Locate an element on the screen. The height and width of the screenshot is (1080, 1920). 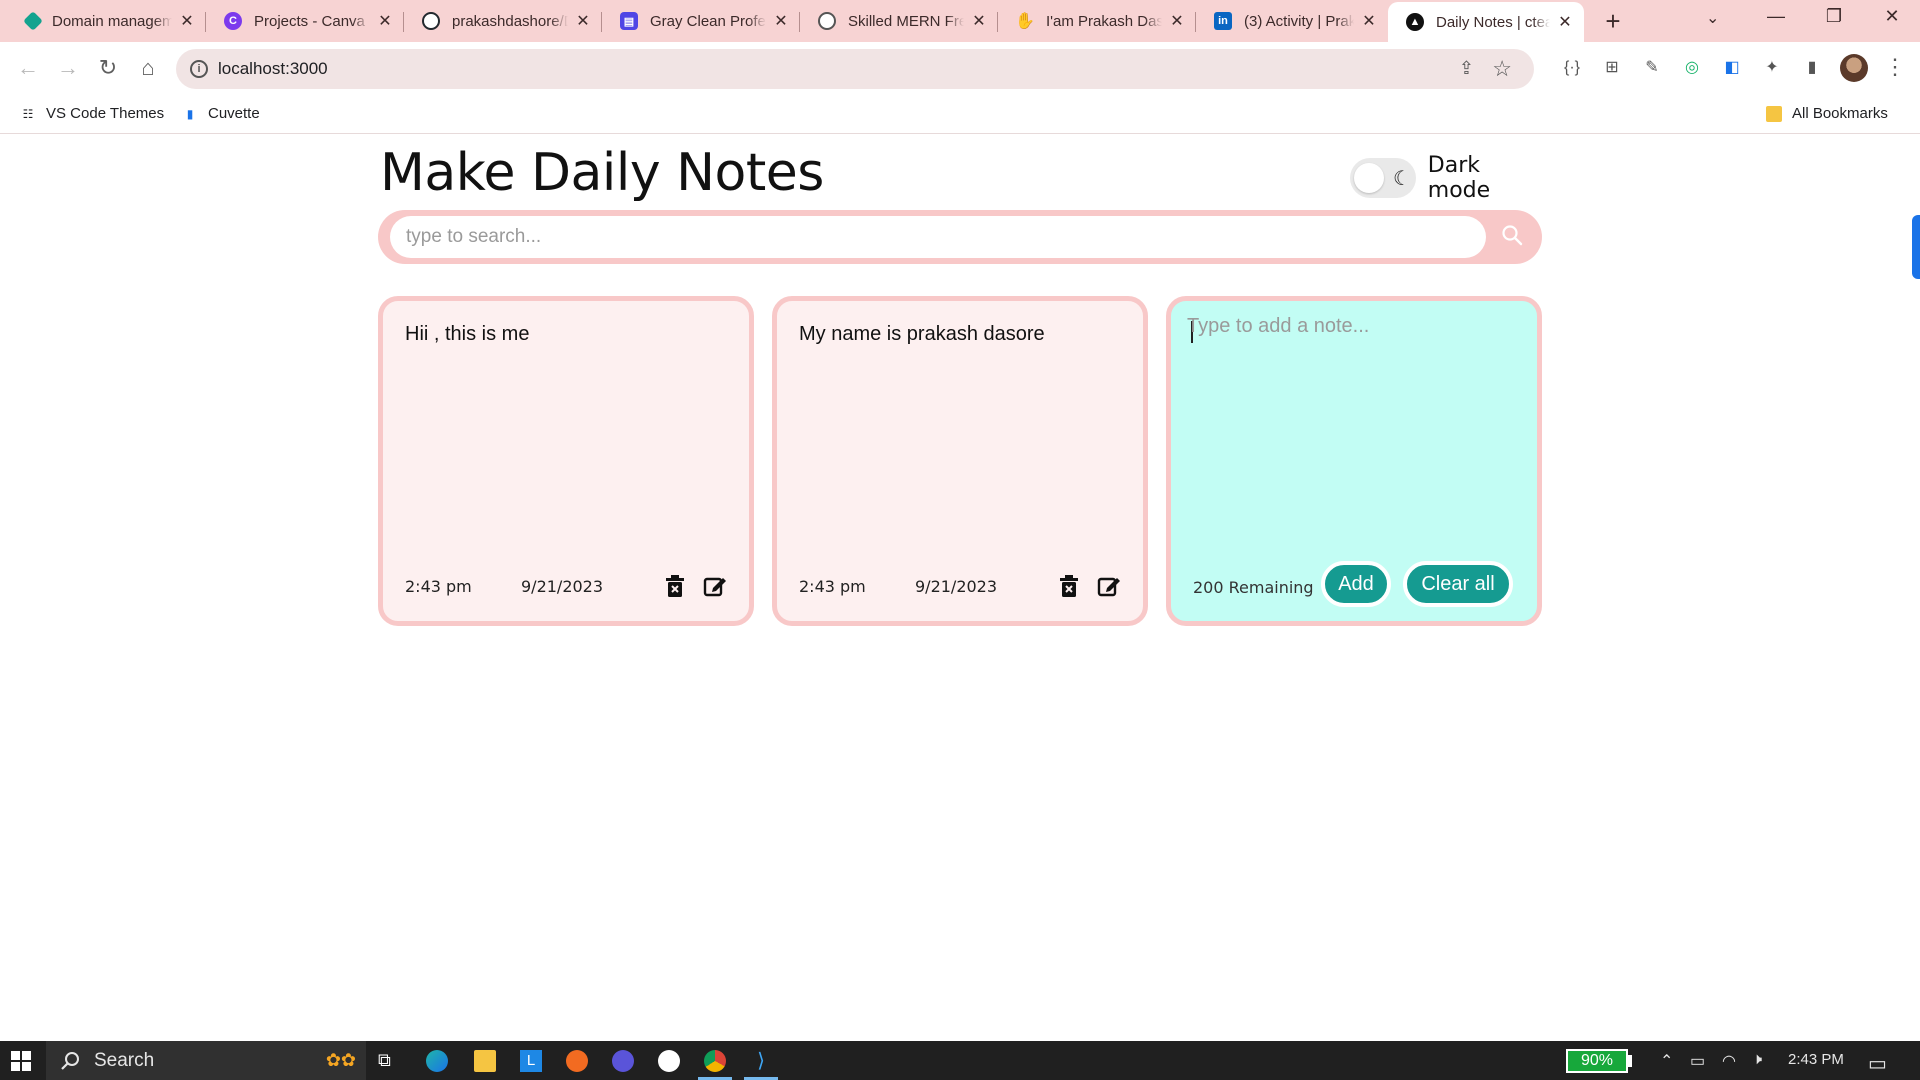
reload-icon: ↻ is located at coordinates (108, 68).